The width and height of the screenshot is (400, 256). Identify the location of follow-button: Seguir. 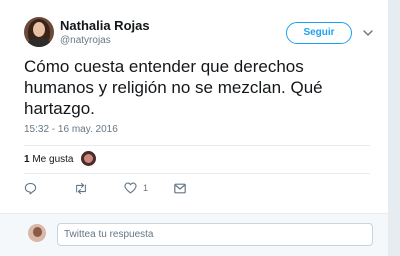
(319, 33).